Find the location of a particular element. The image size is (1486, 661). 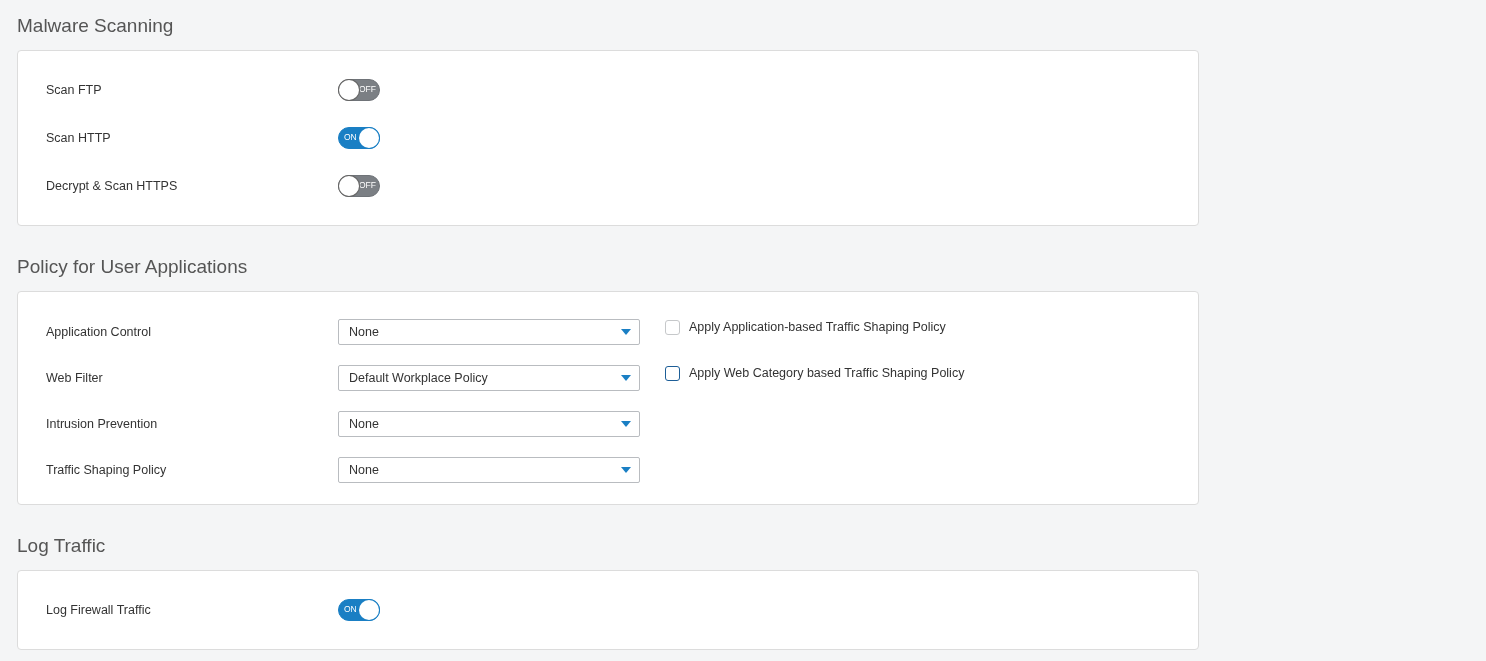

setting-label: Log Firewall Traffic is located at coordinates (99, 610).